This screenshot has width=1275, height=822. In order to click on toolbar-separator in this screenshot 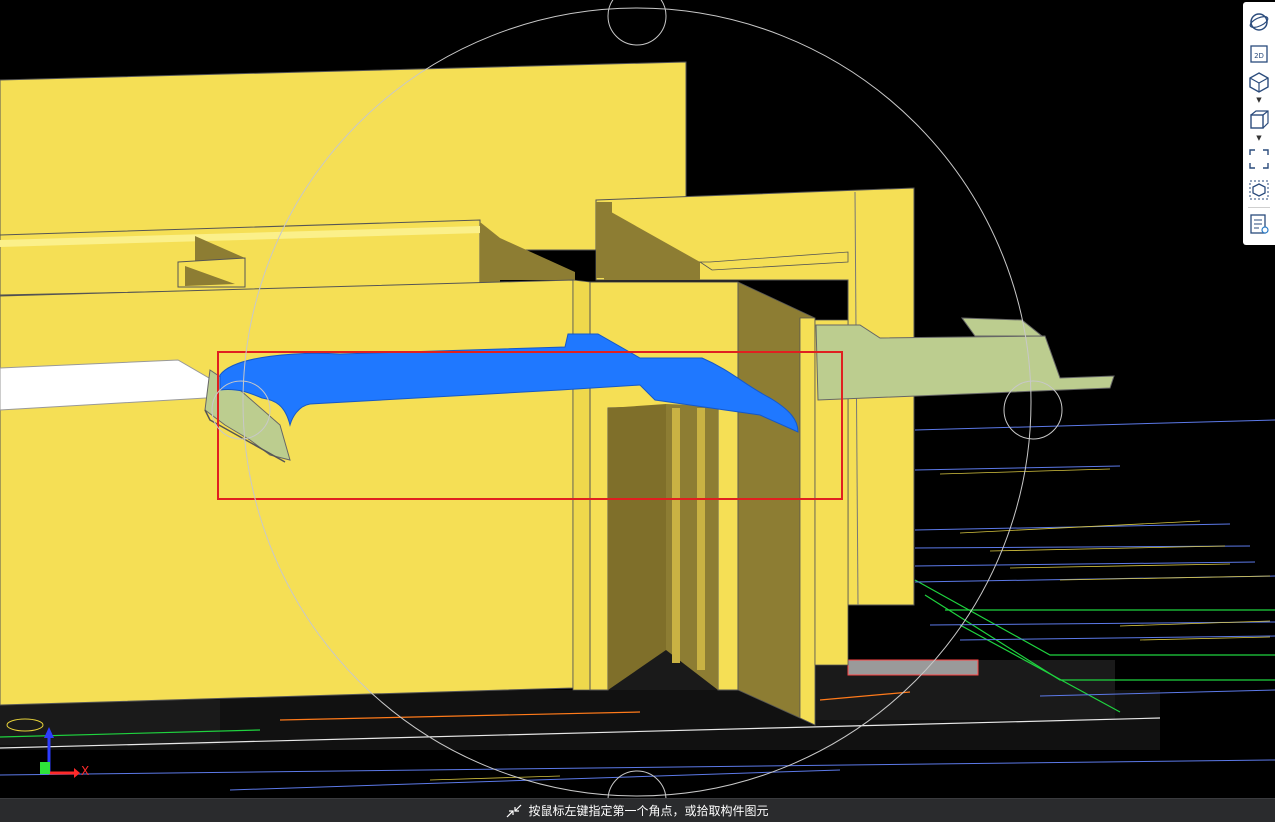, I will do `click(1259, 207)`.